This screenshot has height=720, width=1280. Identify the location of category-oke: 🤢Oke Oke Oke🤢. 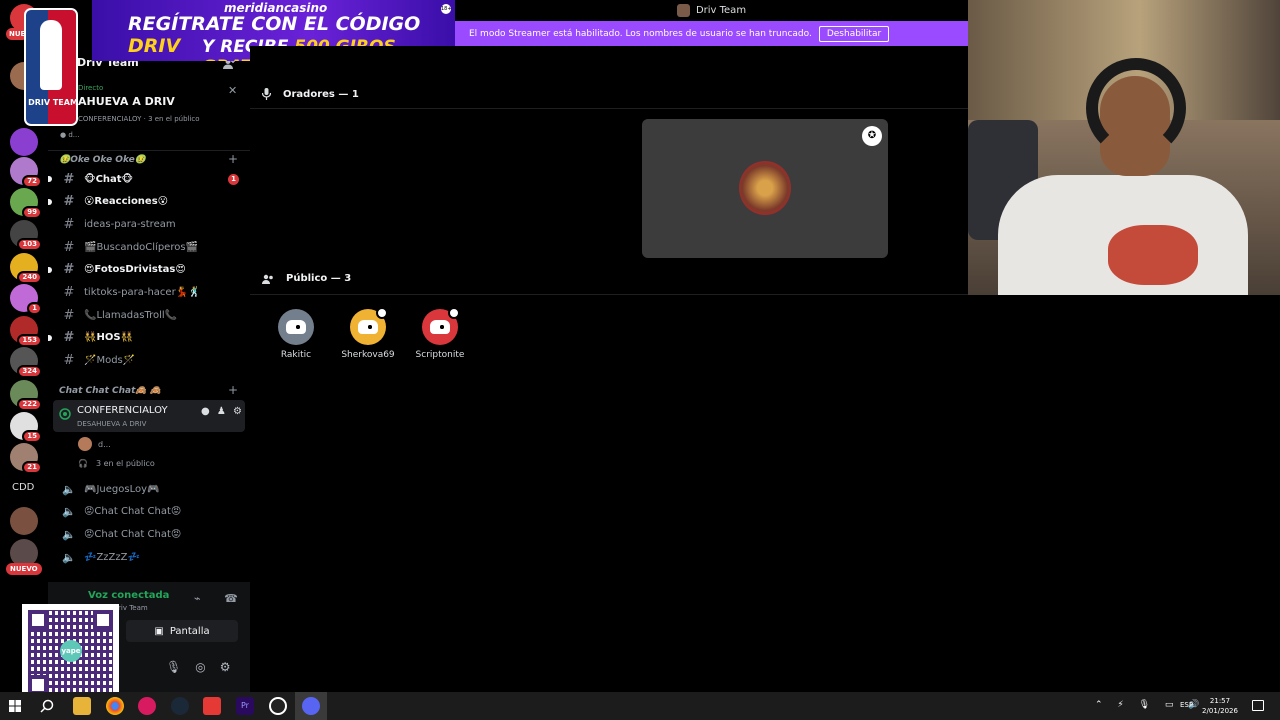
(102, 160).